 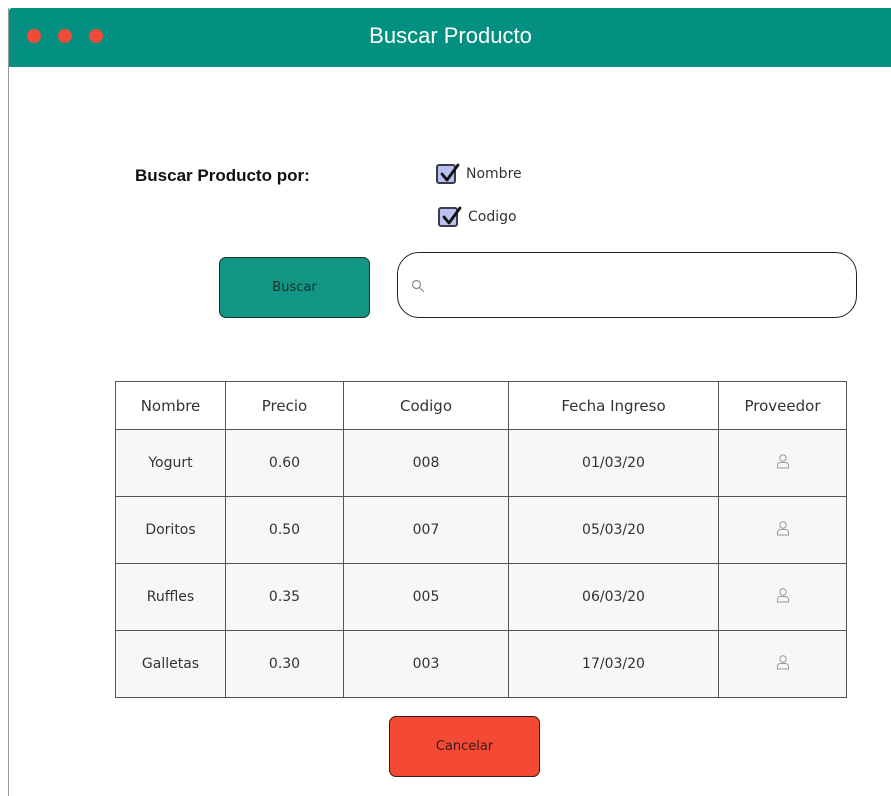 What do you see at coordinates (284, 405) in the screenshot?
I see `header-precio: Precio` at bounding box center [284, 405].